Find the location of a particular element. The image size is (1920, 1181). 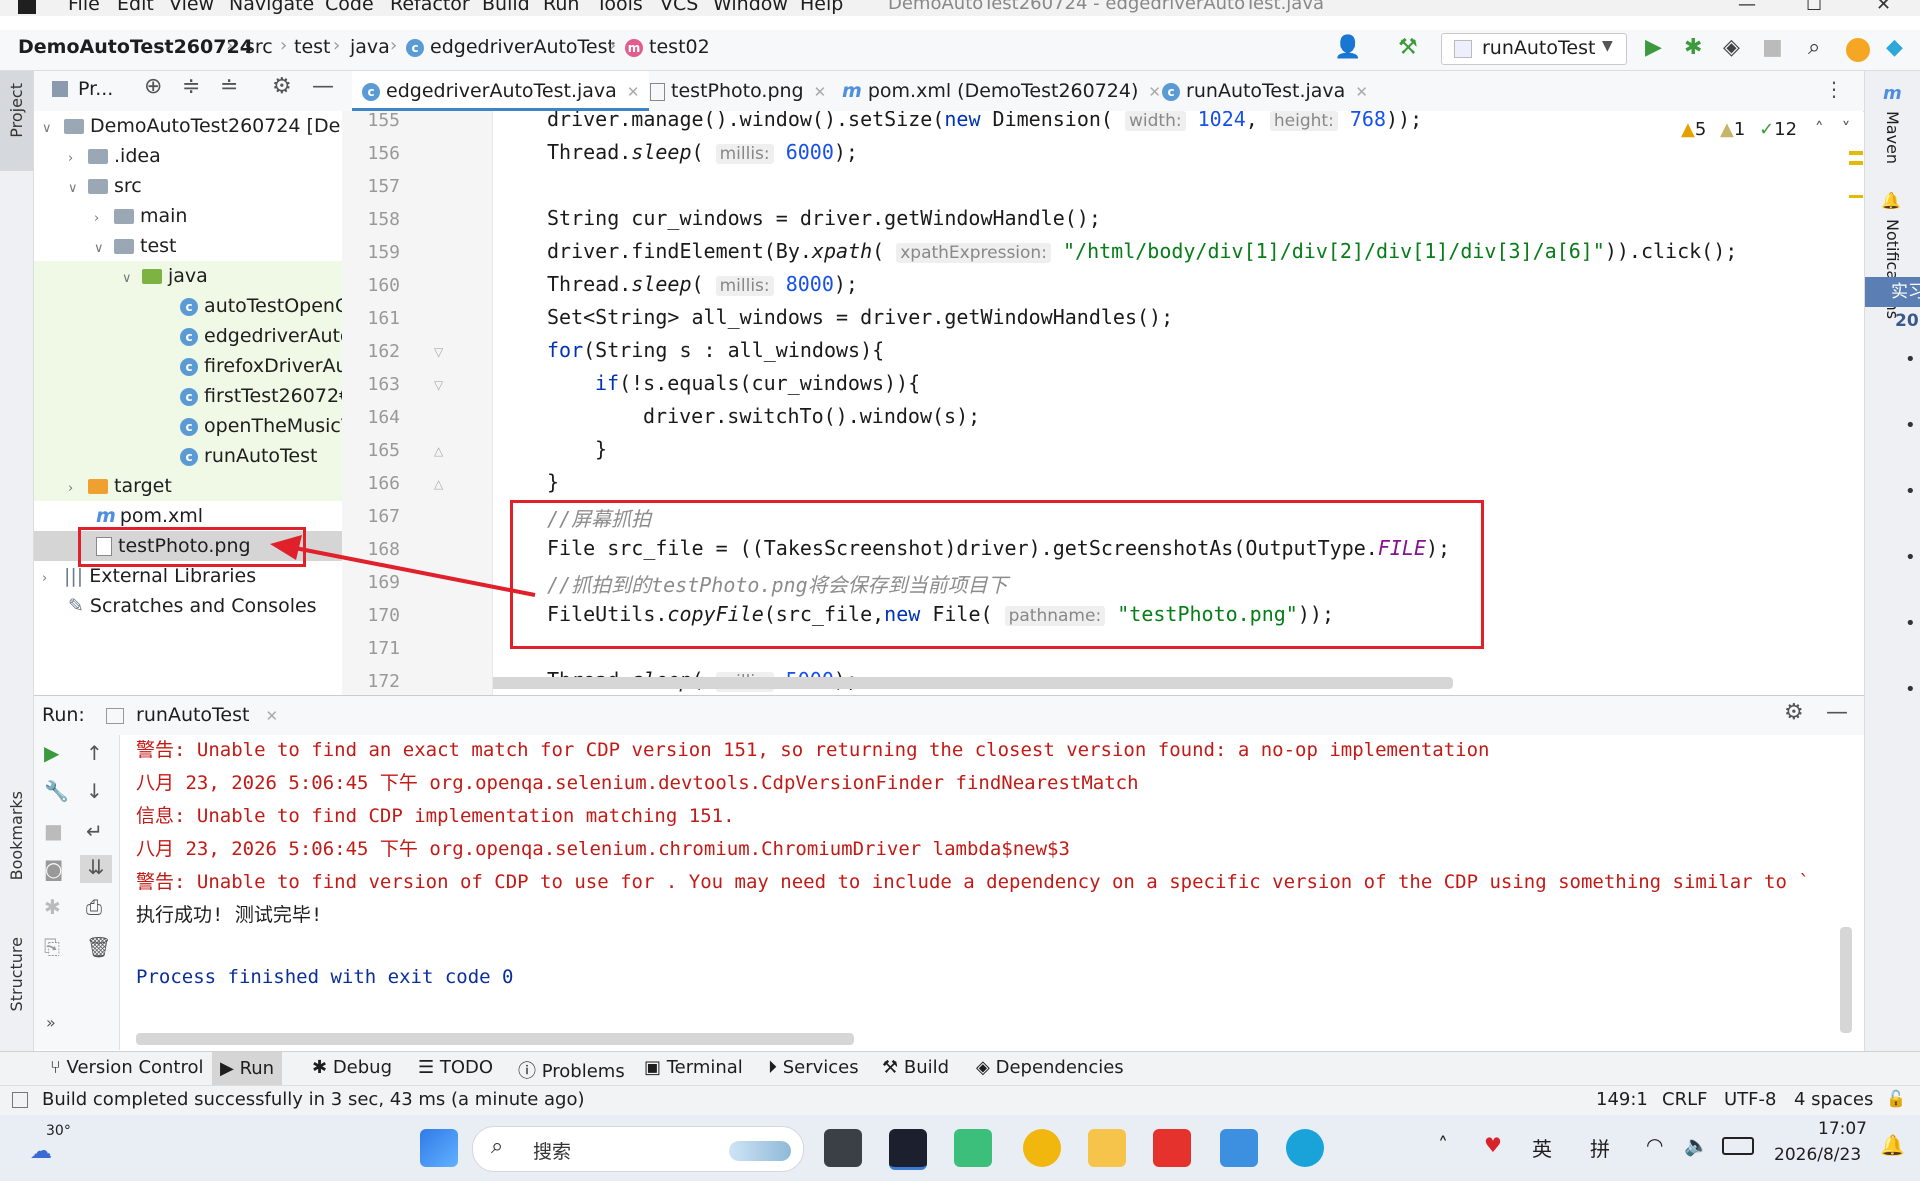

hide-icon: — is located at coordinates (1837, 712).